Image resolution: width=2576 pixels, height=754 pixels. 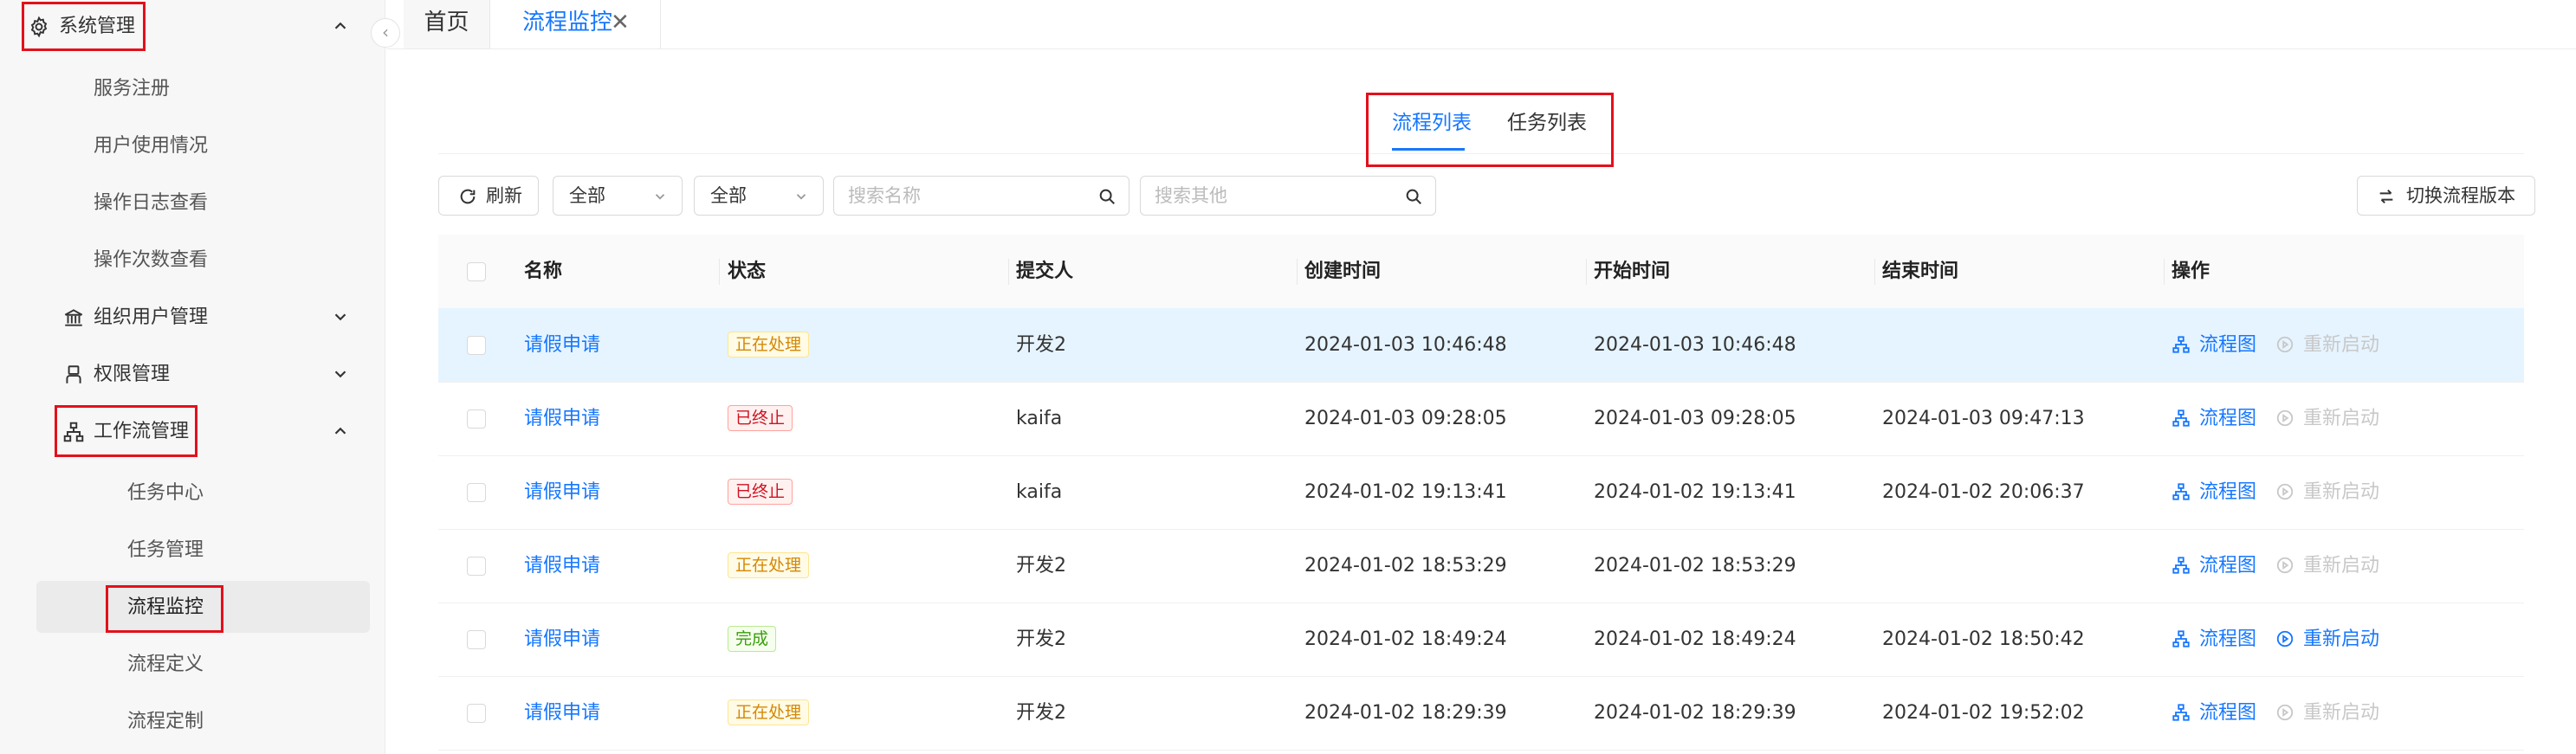 I want to click on gear-icon, so click(x=39, y=27).